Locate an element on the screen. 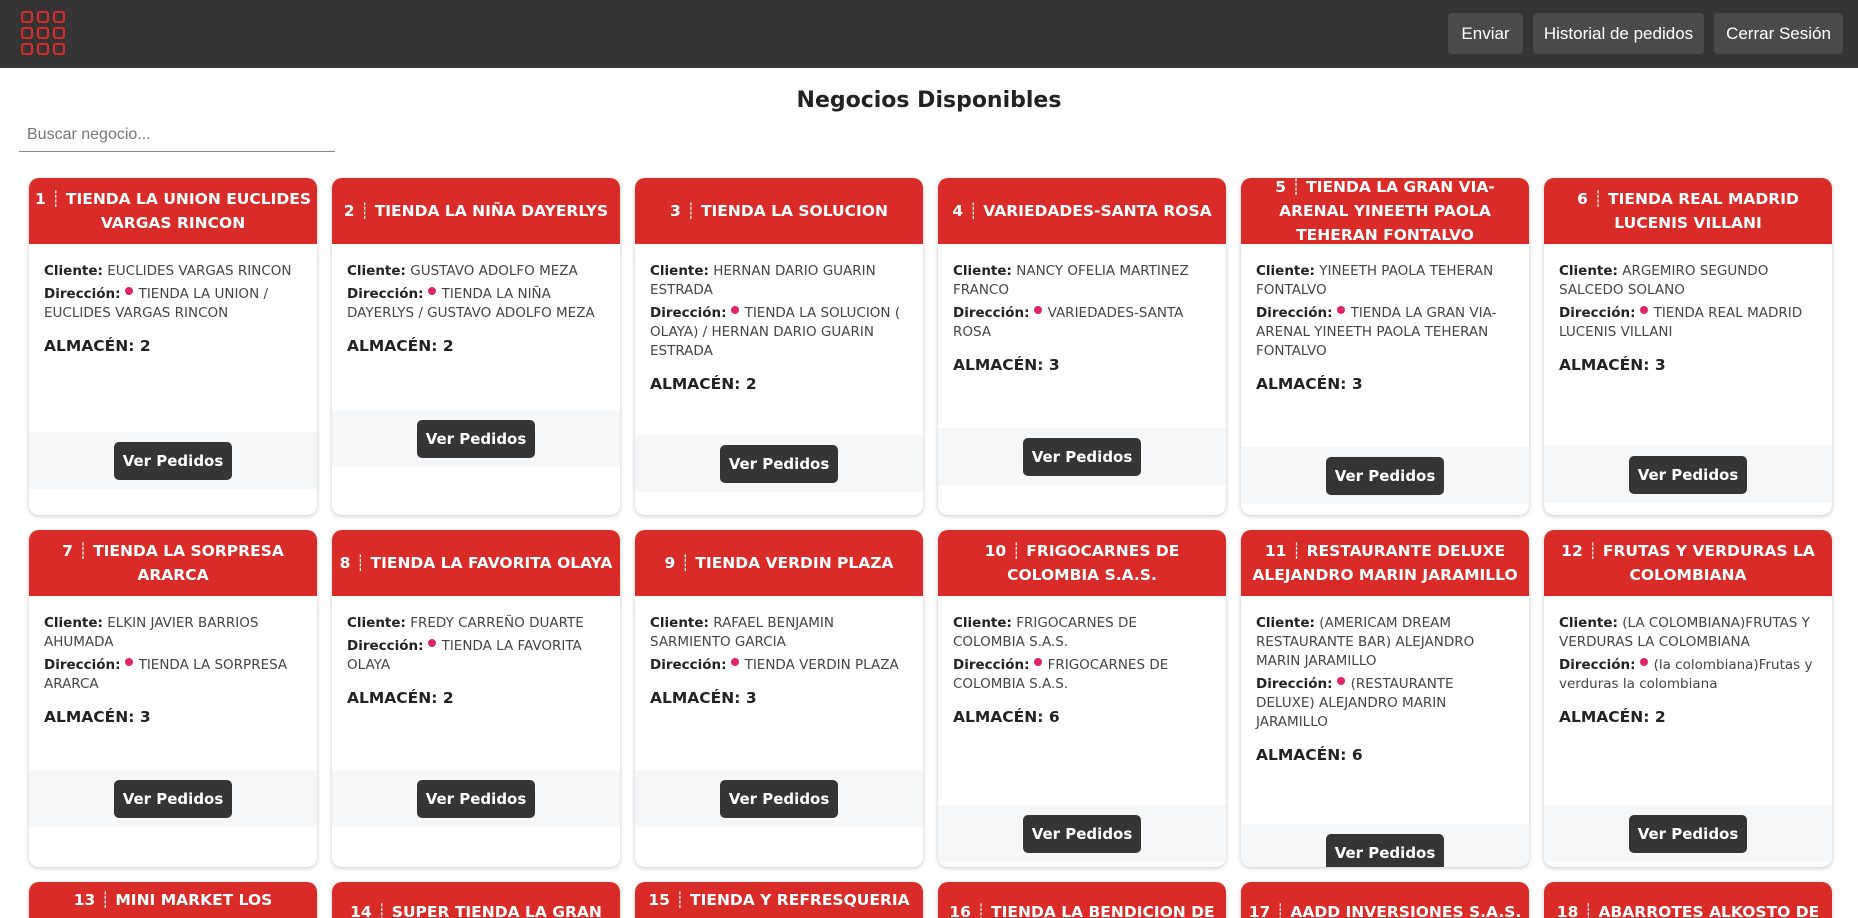  business-card-title: 2 ┊ TIENDA LA NIÑA DAYERLYS is located at coordinates (476, 211).